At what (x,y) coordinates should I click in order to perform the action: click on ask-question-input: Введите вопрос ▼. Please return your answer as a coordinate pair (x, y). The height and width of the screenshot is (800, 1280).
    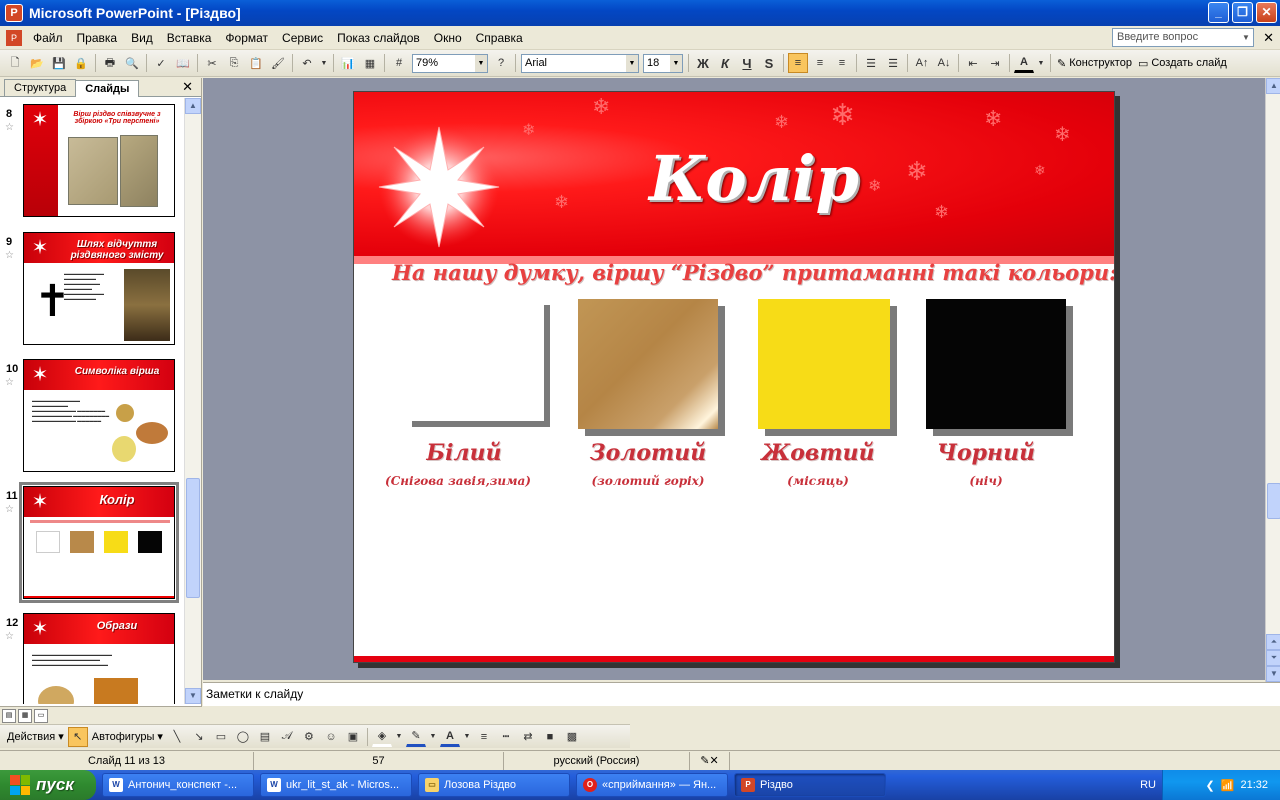
    Looking at the image, I should click on (1183, 37).